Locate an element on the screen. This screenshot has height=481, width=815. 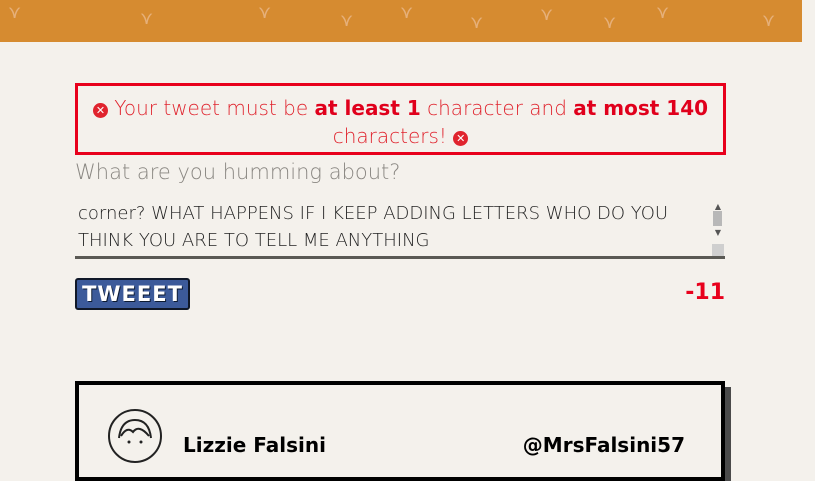
error-max-length: at most 140 is located at coordinates (641, 108).